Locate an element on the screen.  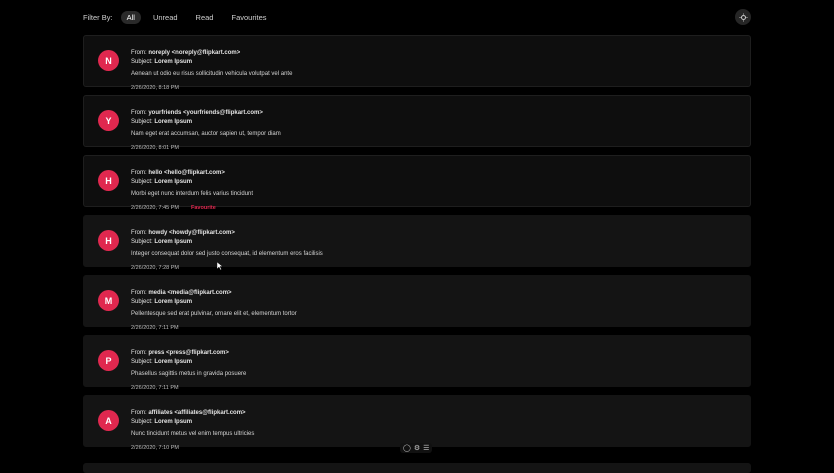
from-line: From: press <press@flipkart.com> is located at coordinates (180, 353).